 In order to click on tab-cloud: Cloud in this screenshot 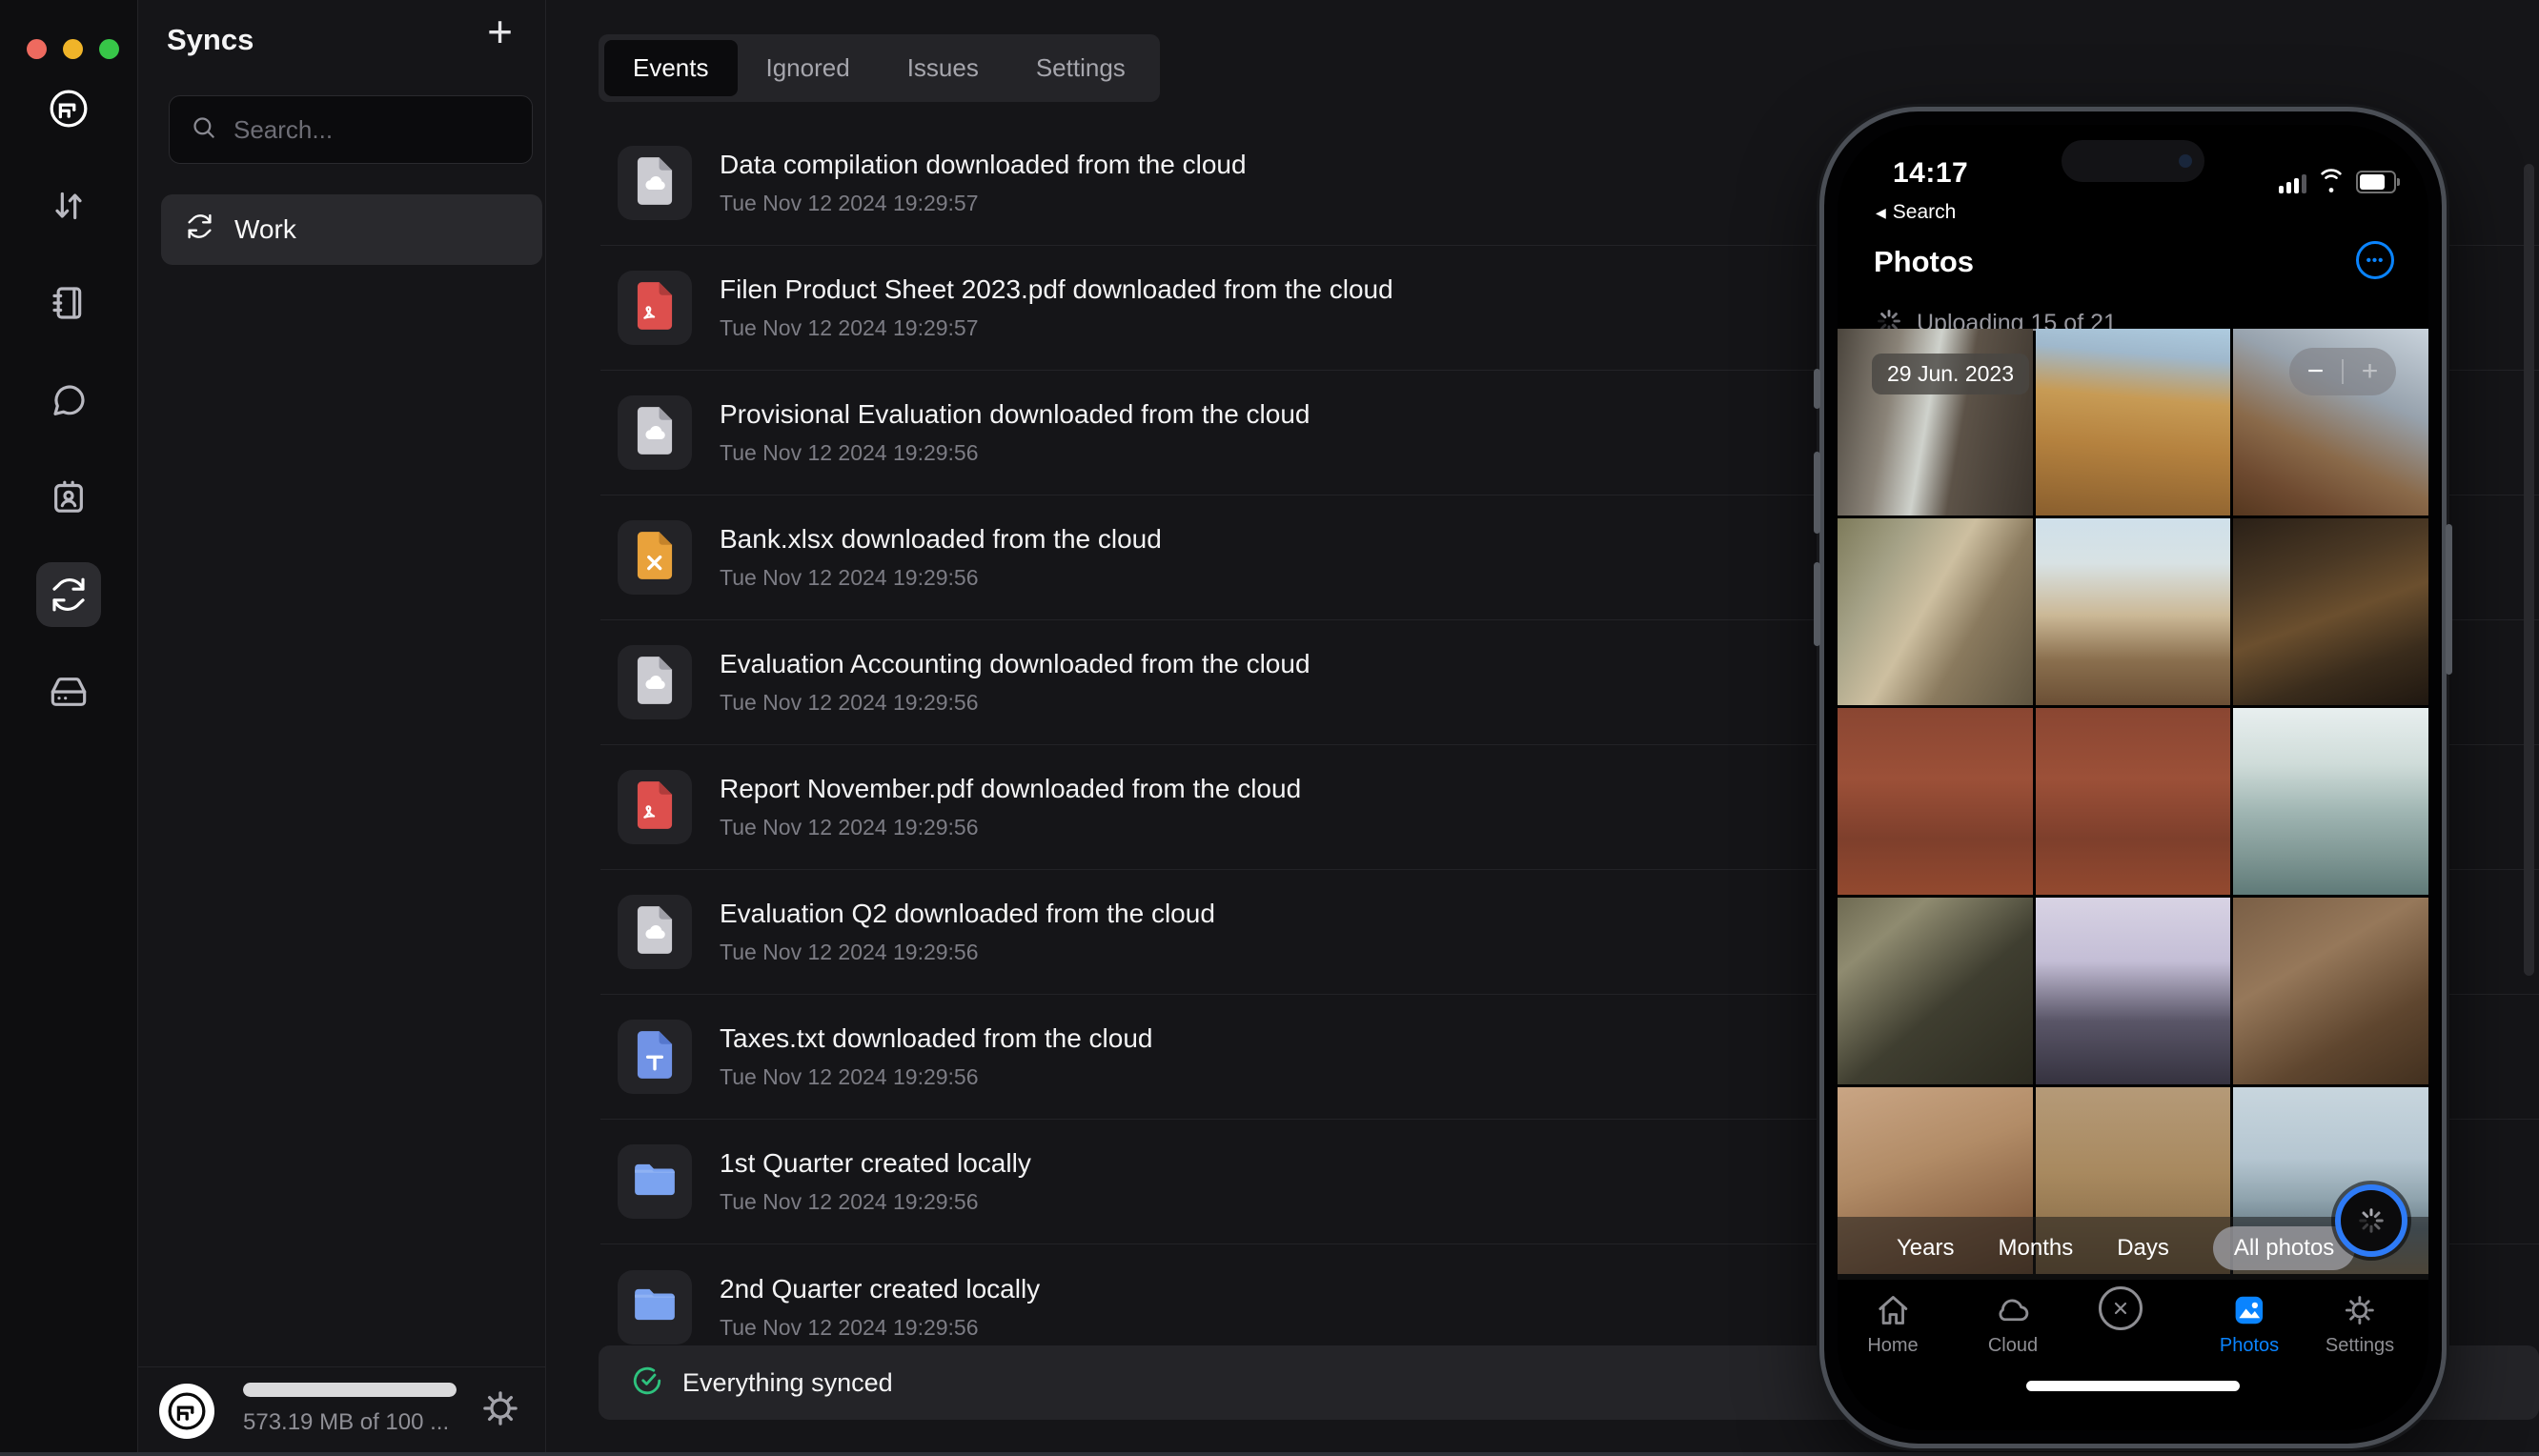, I will do `click(2013, 1324)`.